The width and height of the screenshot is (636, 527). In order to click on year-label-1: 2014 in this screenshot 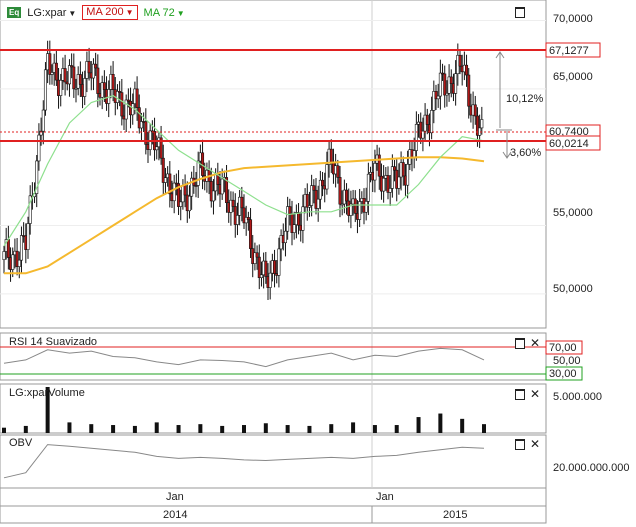, I will do `click(175, 515)`.